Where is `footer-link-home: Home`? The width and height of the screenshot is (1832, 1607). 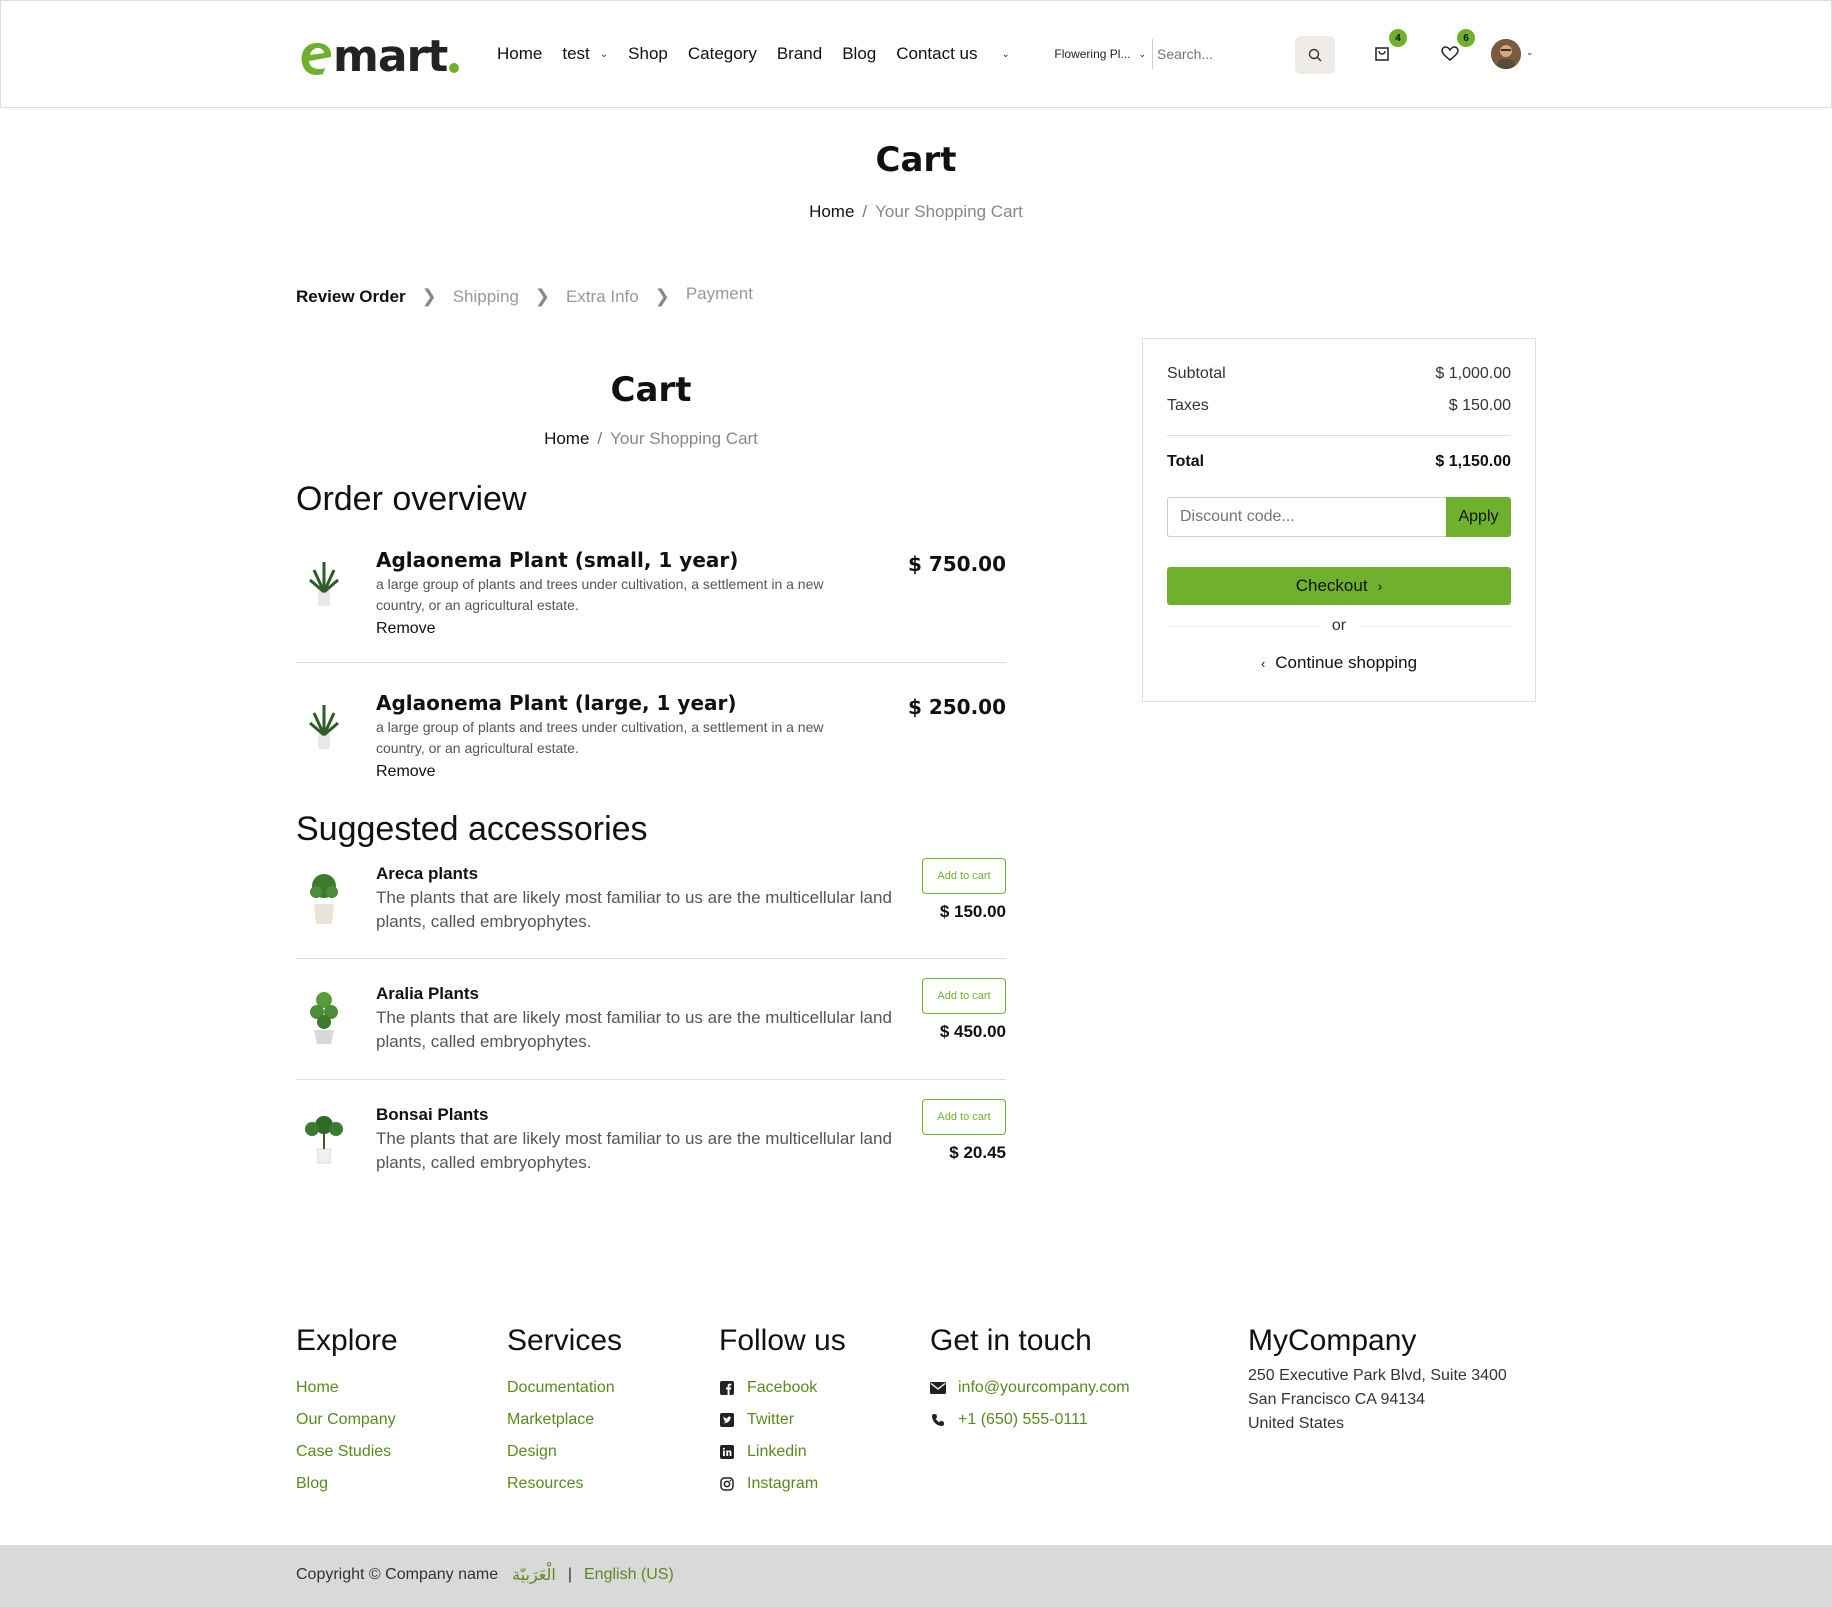
footer-link-home: Home is located at coordinates (347, 1388).